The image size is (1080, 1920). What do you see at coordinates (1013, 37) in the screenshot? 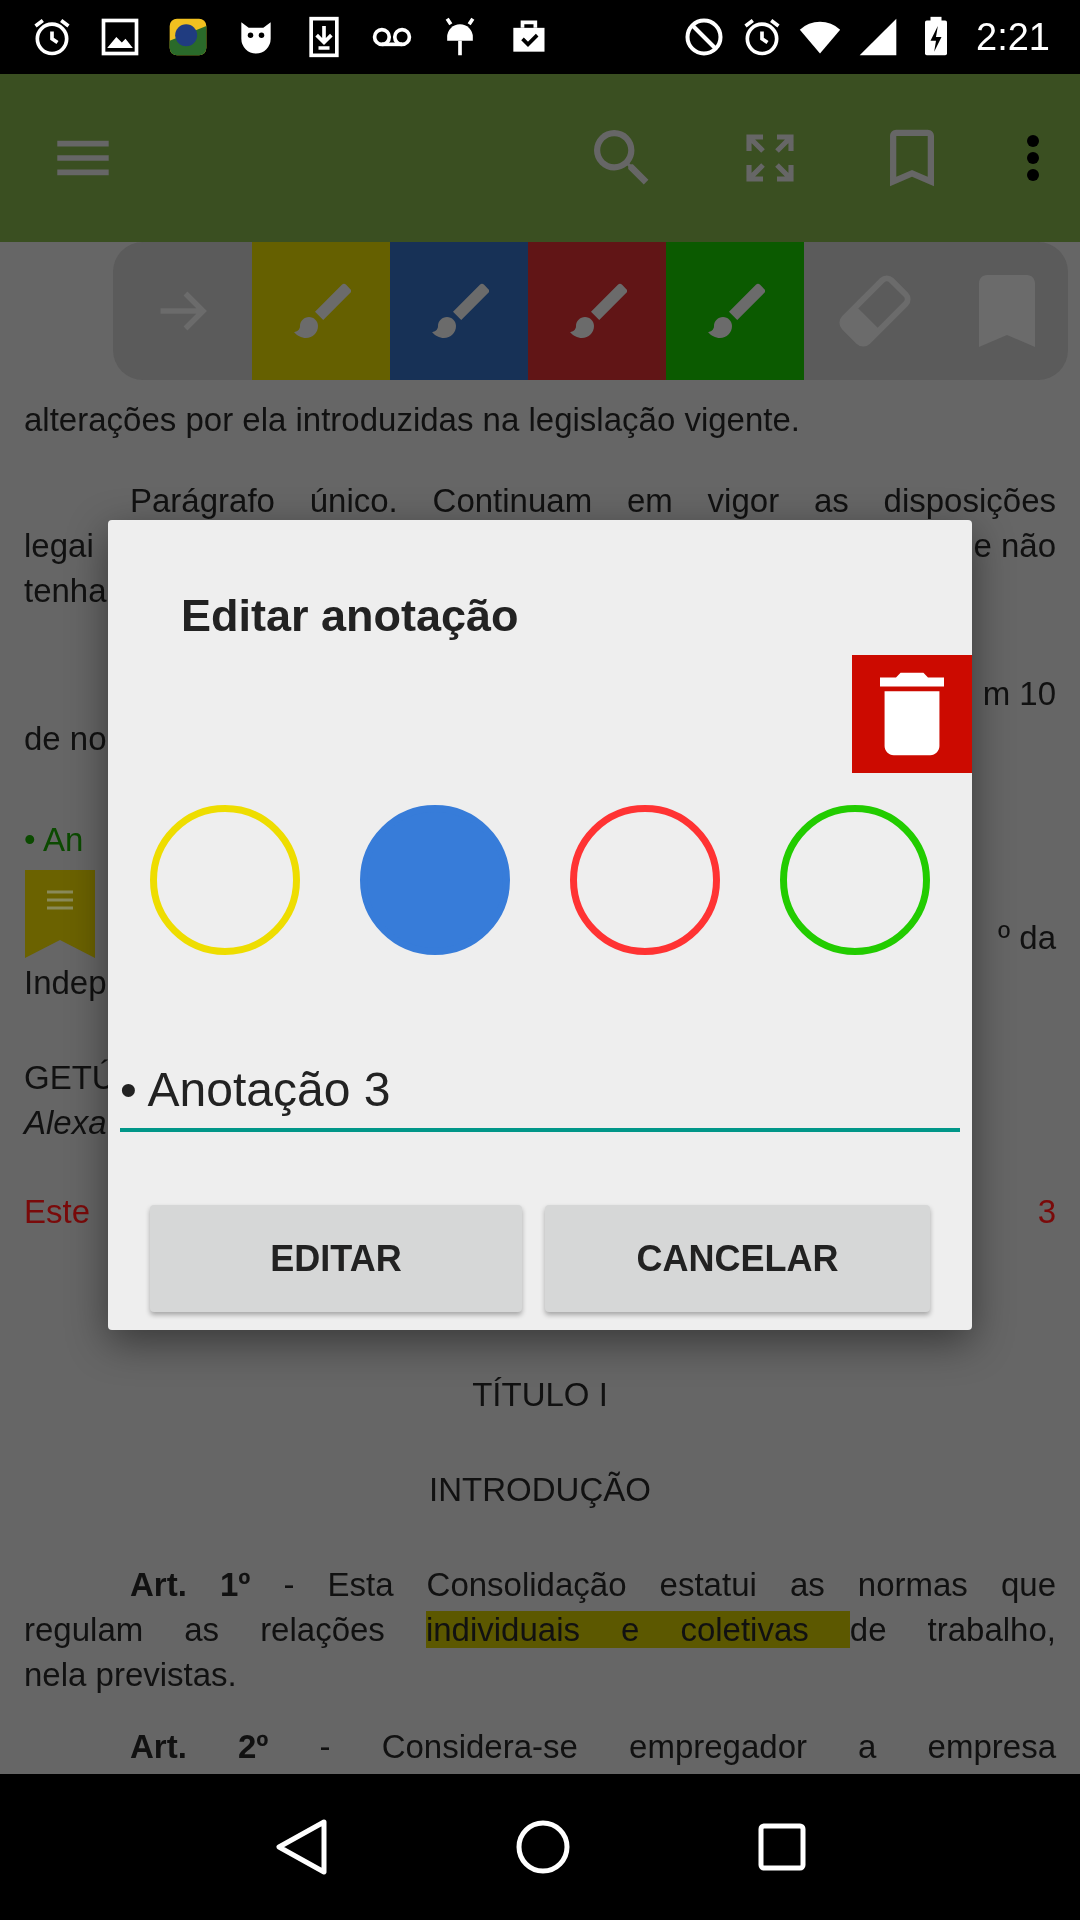
I see `clock-time: 2:21` at bounding box center [1013, 37].